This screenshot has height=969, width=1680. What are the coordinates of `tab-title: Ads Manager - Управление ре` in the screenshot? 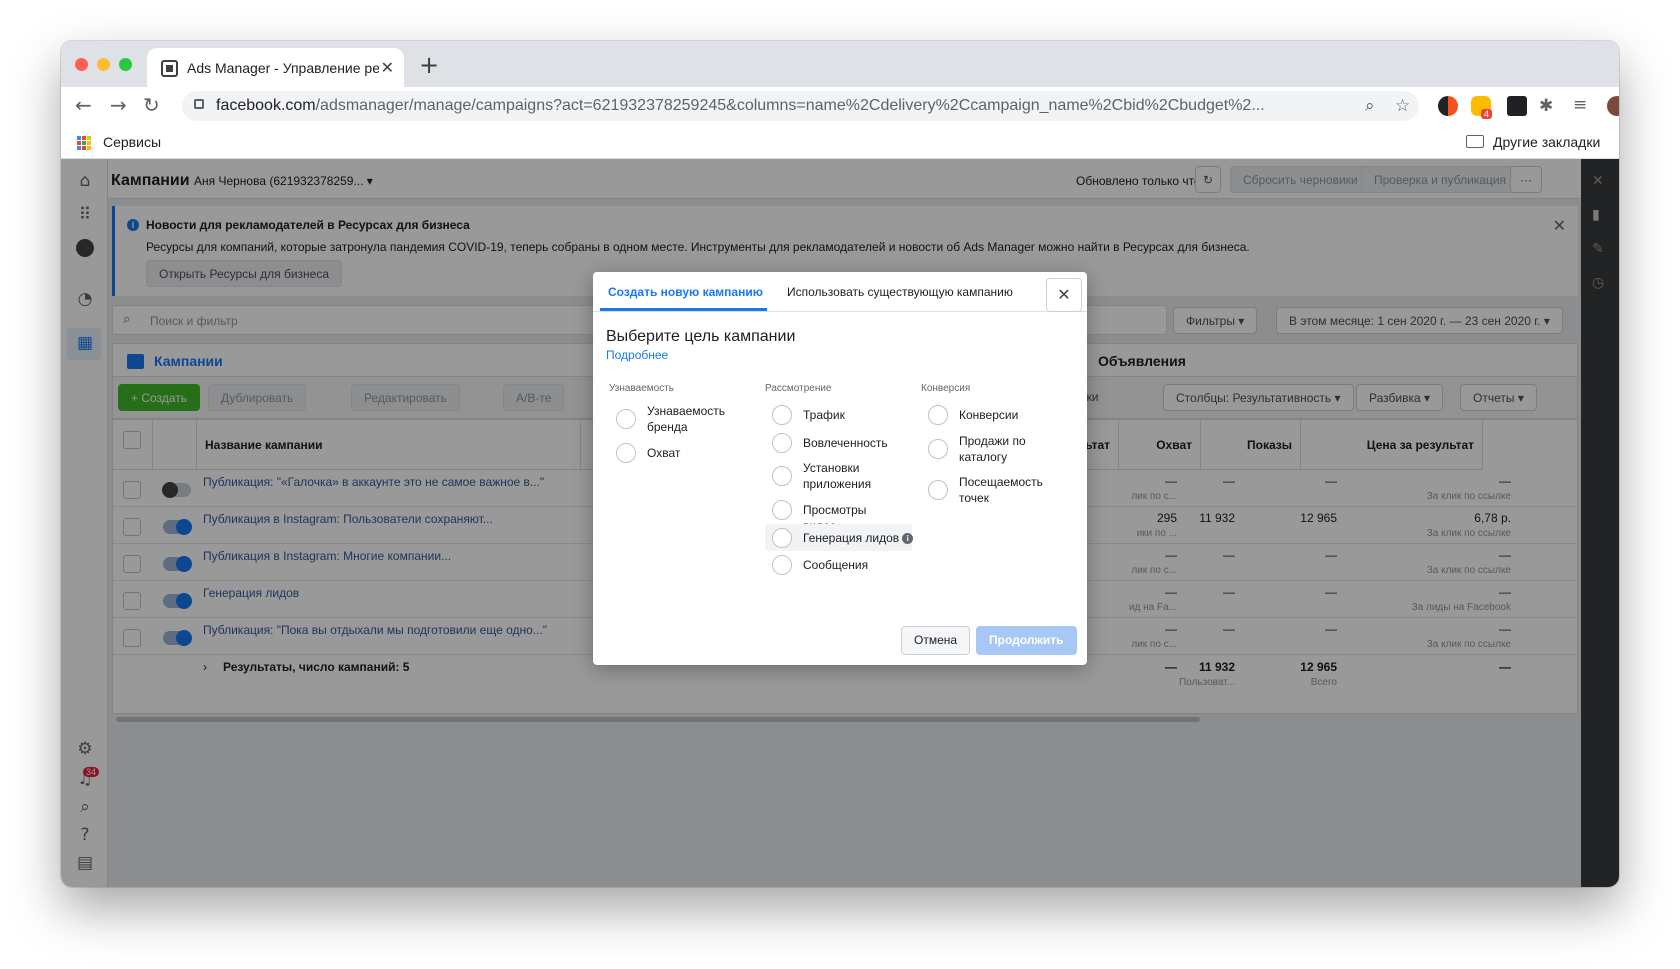 It's located at (283, 68).